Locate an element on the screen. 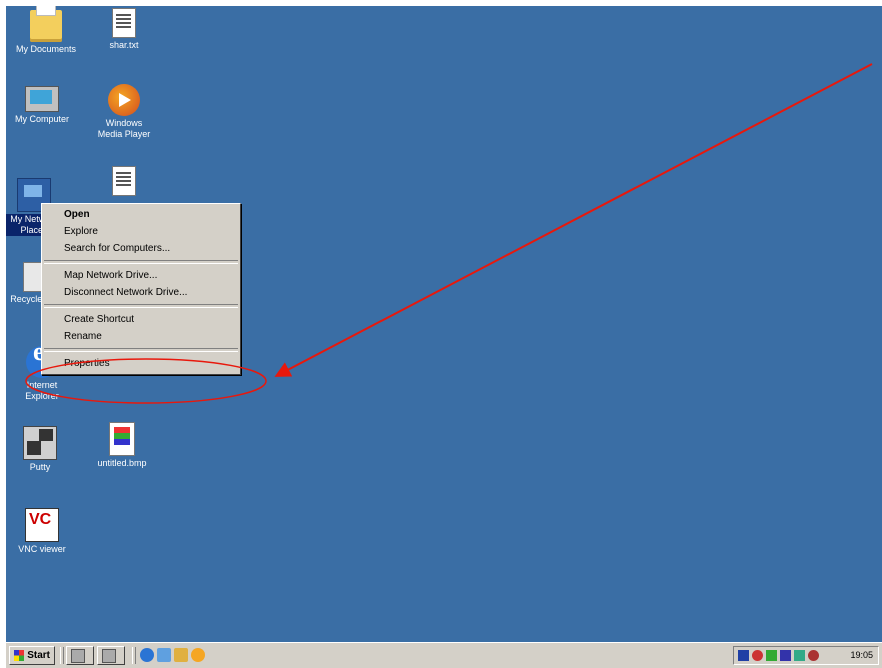 This screenshot has height=668, width=882. show-desktop-icon is located at coordinates (164, 655).